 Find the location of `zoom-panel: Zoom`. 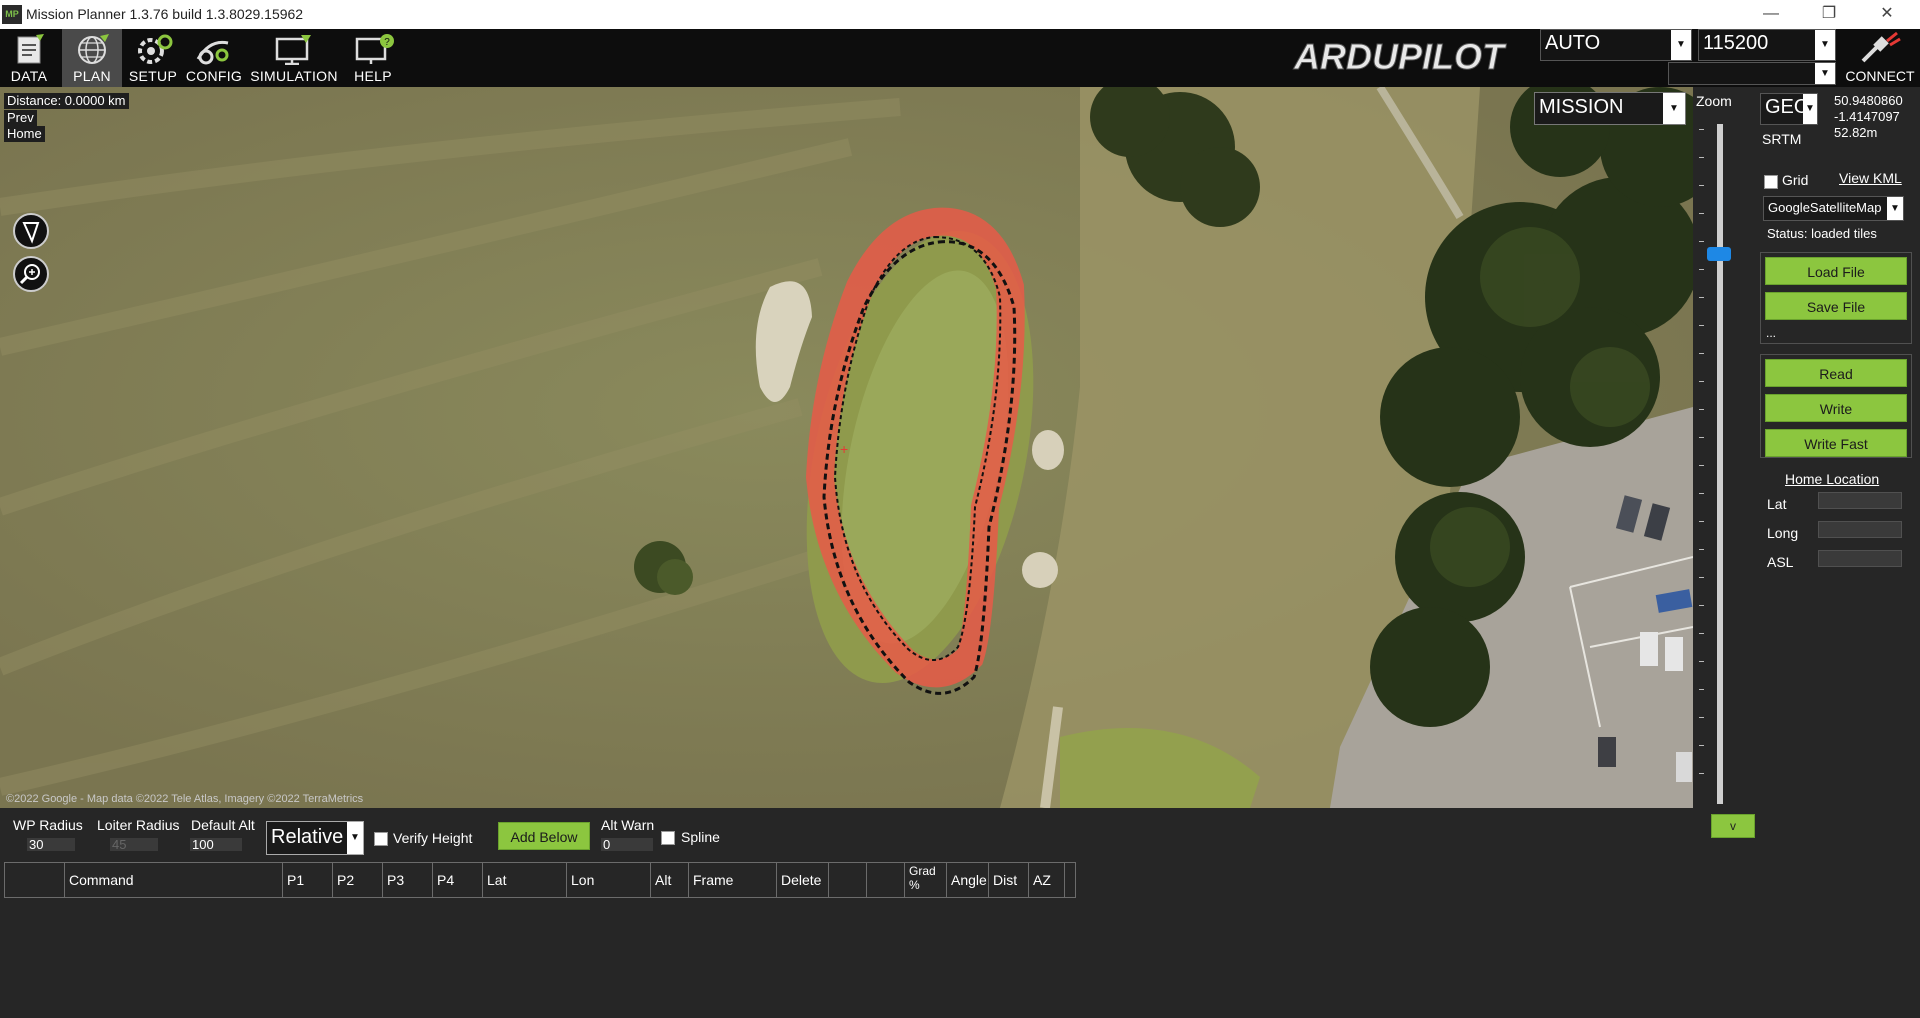

zoom-panel: Zoom is located at coordinates (1726, 447).